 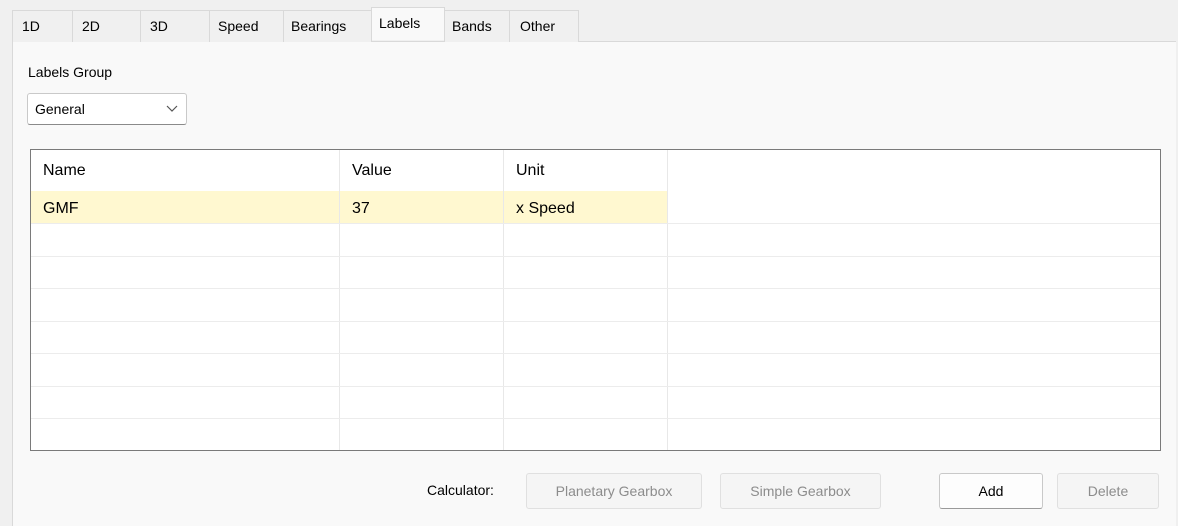 What do you see at coordinates (460, 490) in the screenshot?
I see `calculator-label: Calculator:` at bounding box center [460, 490].